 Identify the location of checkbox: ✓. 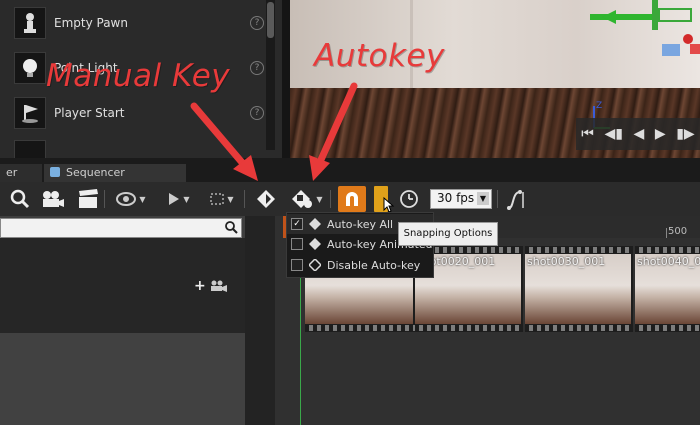
(297, 224).